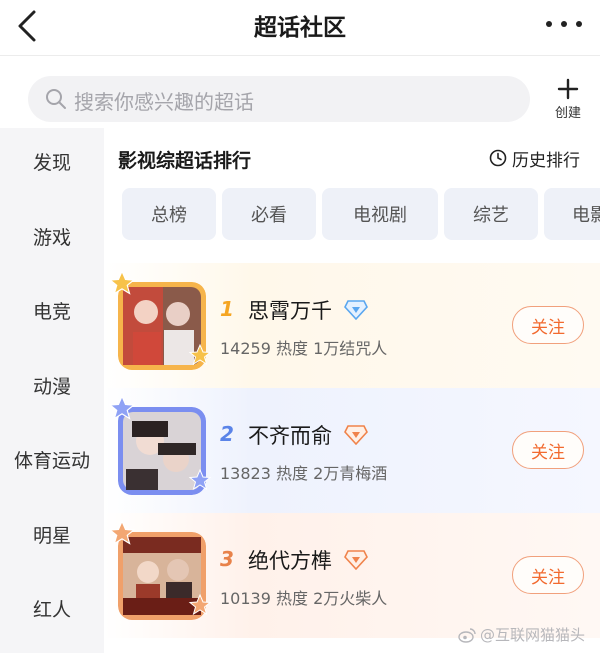 This screenshot has height=653, width=600. I want to click on sidebar-item-anime: 动漫, so click(52, 385).